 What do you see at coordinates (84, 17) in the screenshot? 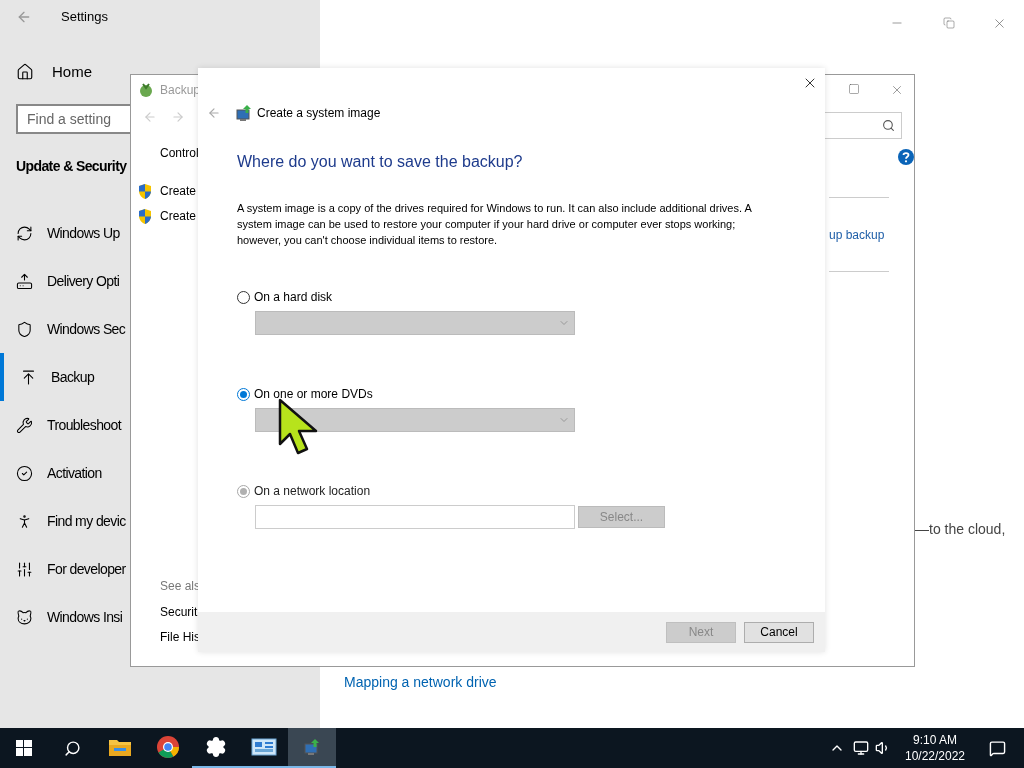
I see `window-title: Settings` at bounding box center [84, 17].